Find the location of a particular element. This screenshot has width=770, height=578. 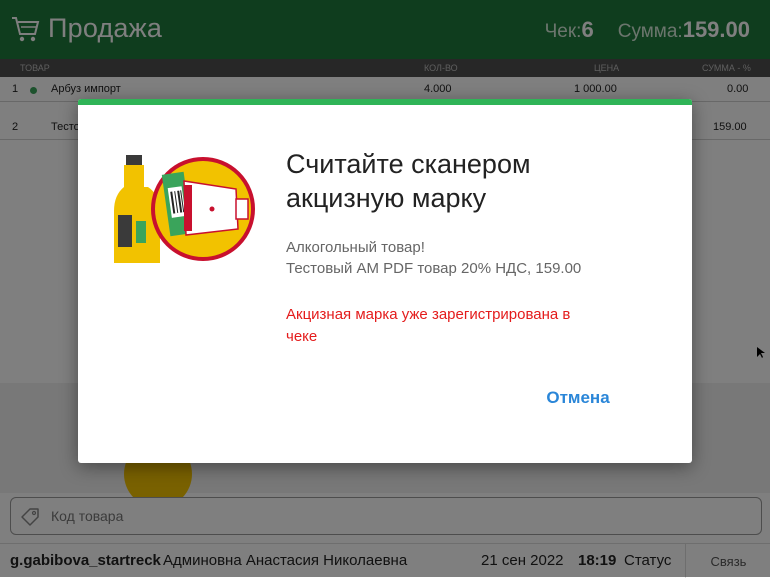

dialog-title: Считайте сканером акцизную марку is located at coordinates (408, 181).